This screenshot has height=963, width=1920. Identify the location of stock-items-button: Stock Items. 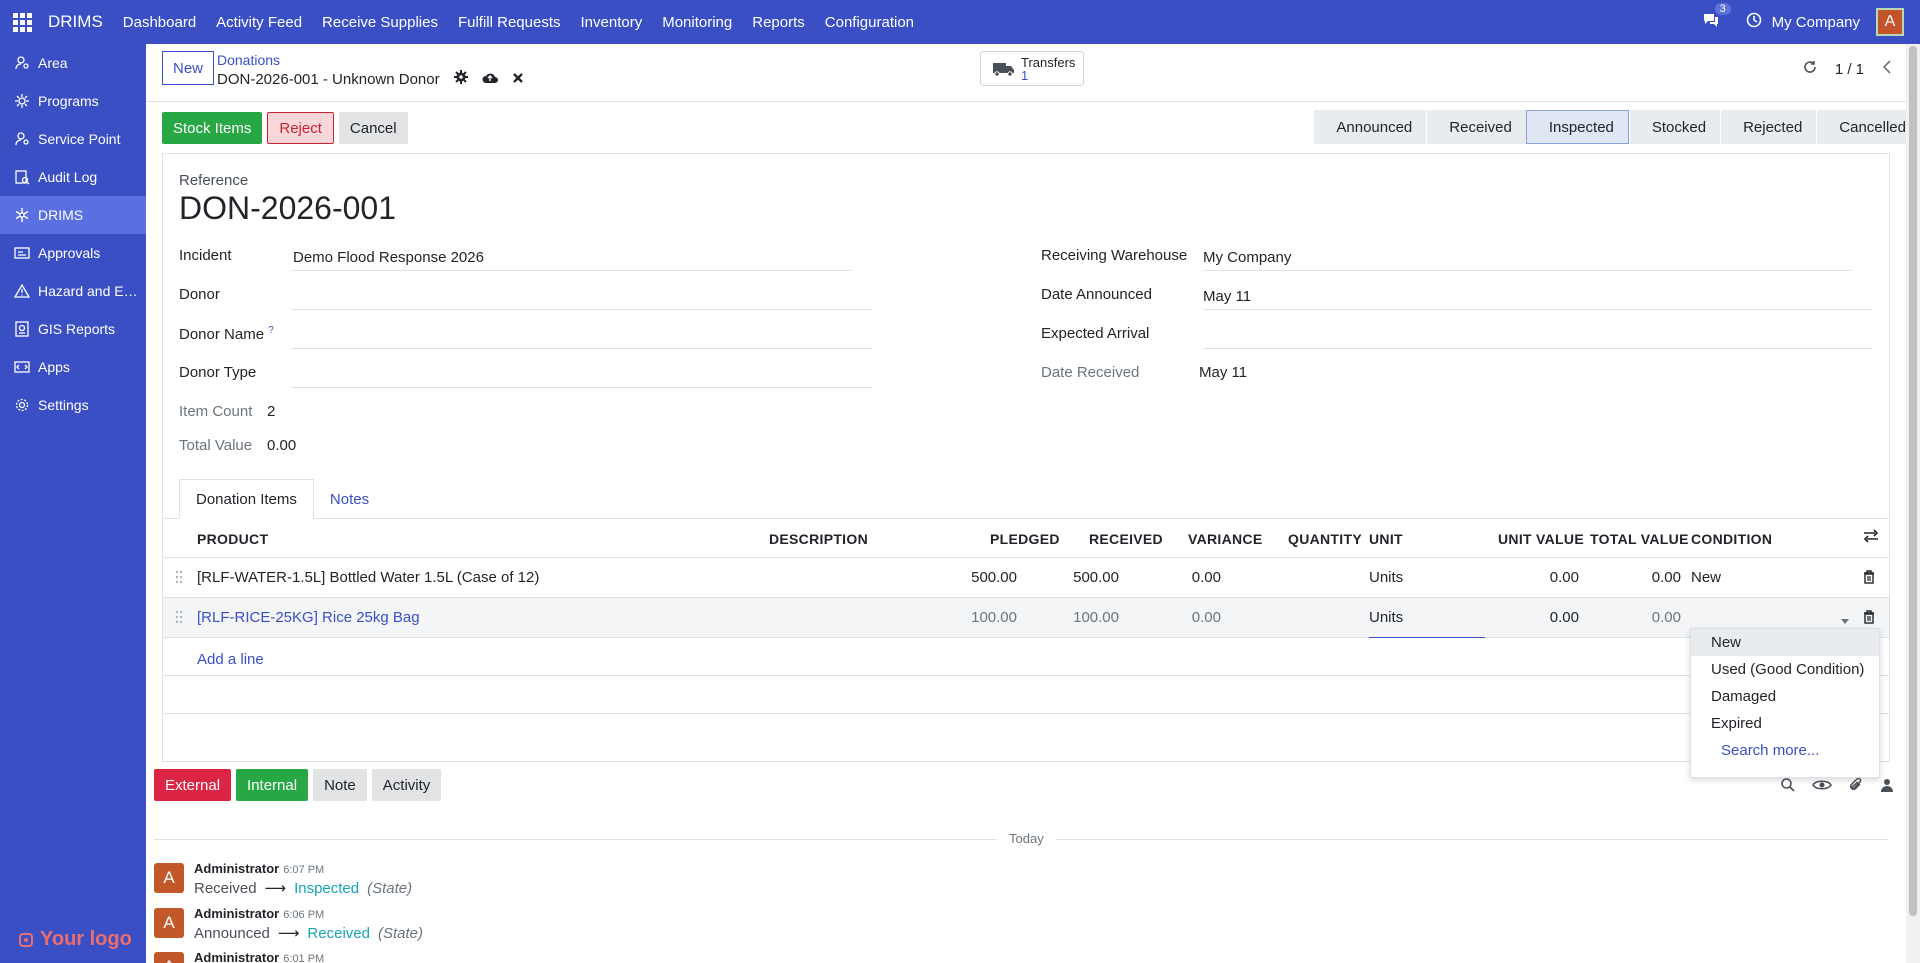
(212, 128).